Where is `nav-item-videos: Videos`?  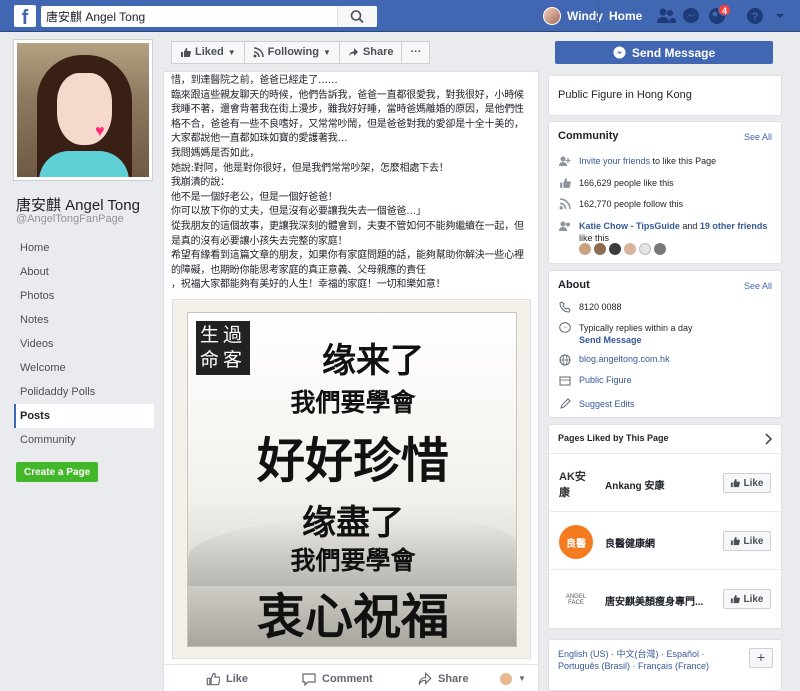 nav-item-videos: Videos is located at coordinates (84, 344).